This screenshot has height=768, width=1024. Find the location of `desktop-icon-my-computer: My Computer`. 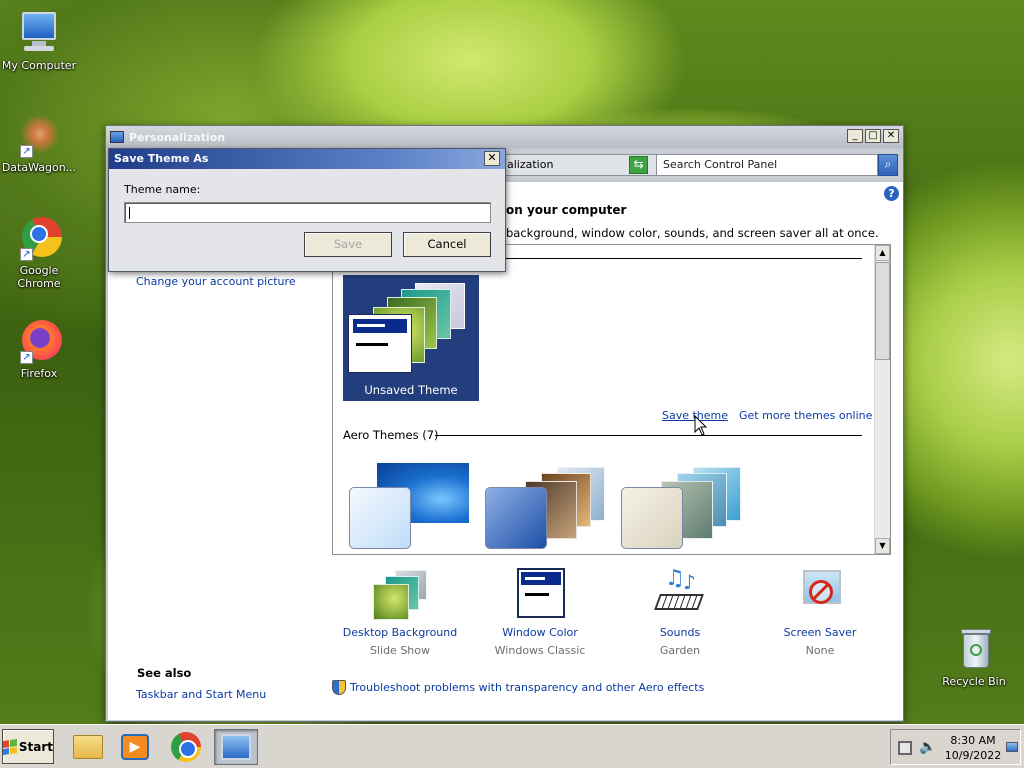

desktop-icon-my-computer: My Computer is located at coordinates (40, 41).